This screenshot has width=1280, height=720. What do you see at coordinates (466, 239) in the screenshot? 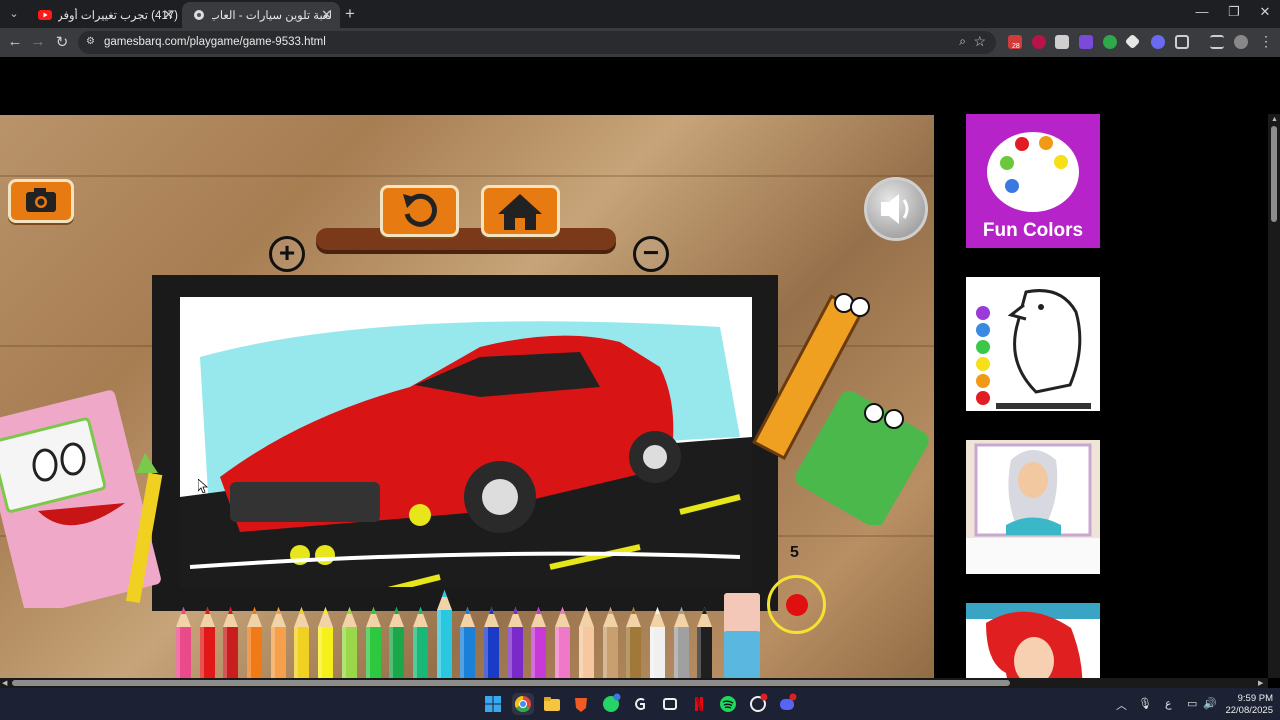
I see `wooden-shelf` at bounding box center [466, 239].